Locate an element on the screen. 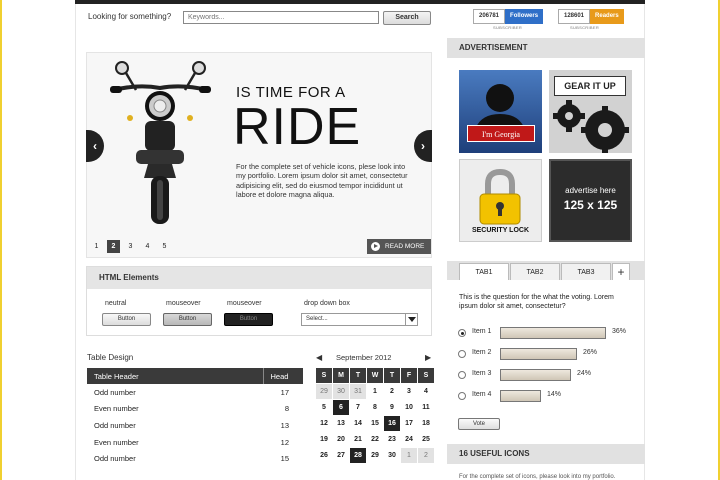 The height and width of the screenshot is (480, 720). mousedown-button: Button is located at coordinates (248, 319).